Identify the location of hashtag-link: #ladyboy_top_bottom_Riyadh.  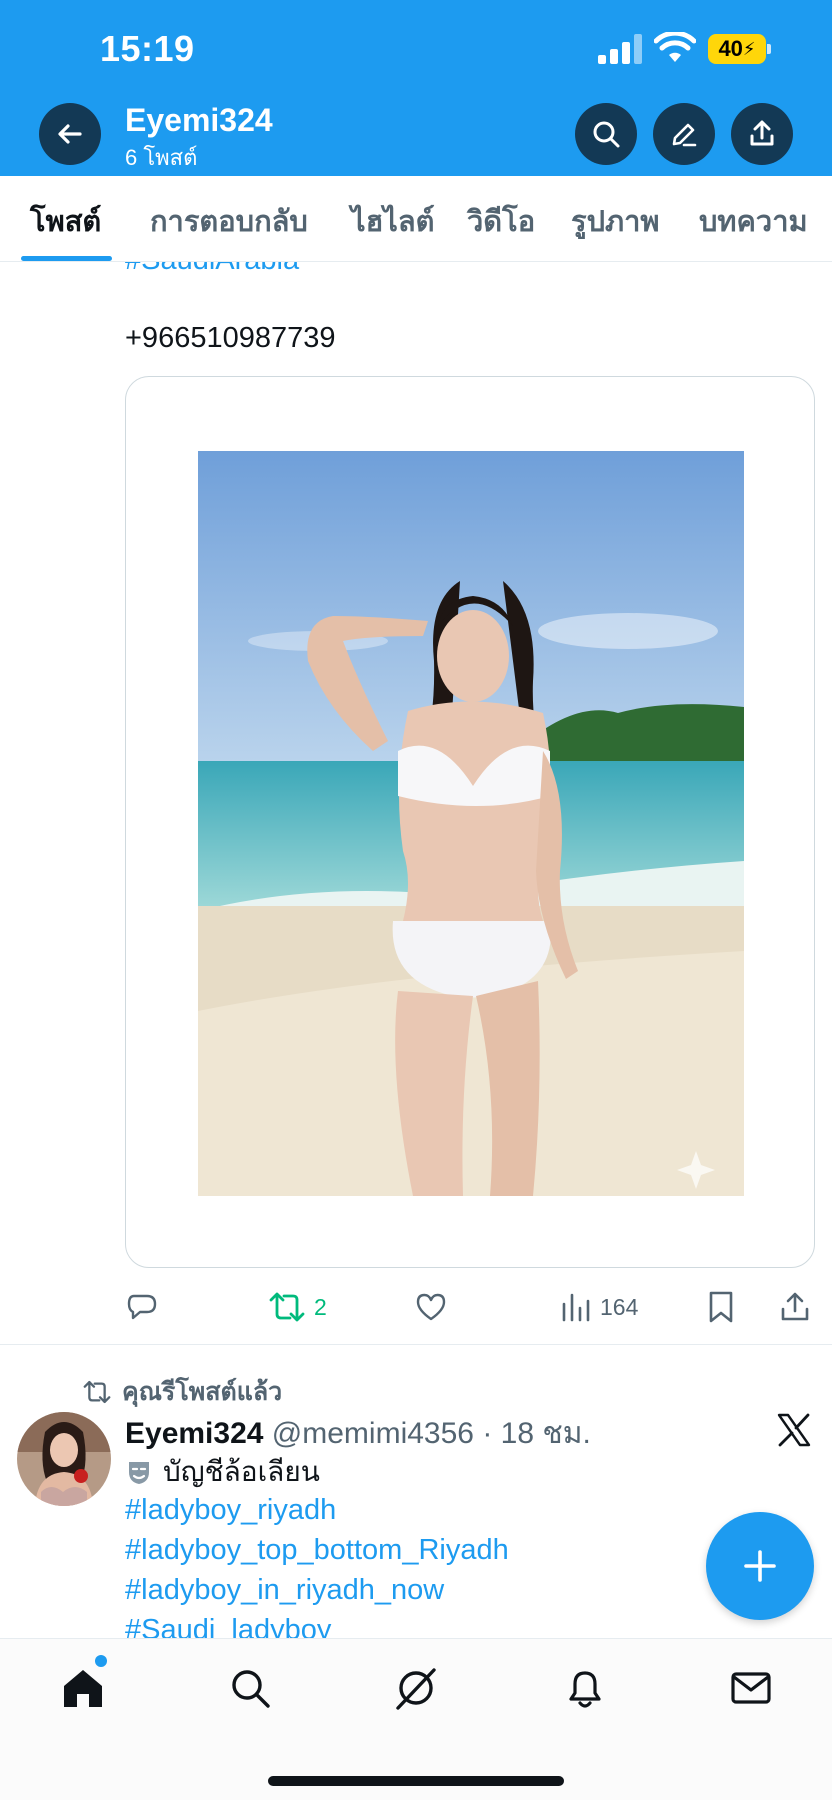
(317, 1550).